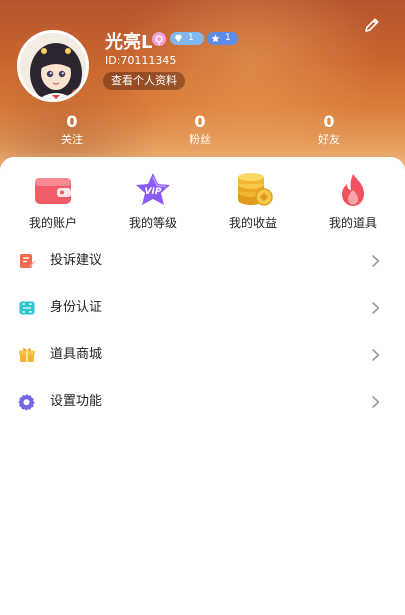 This screenshot has height=615, width=405. I want to click on svg-text: VIP, so click(153, 192).